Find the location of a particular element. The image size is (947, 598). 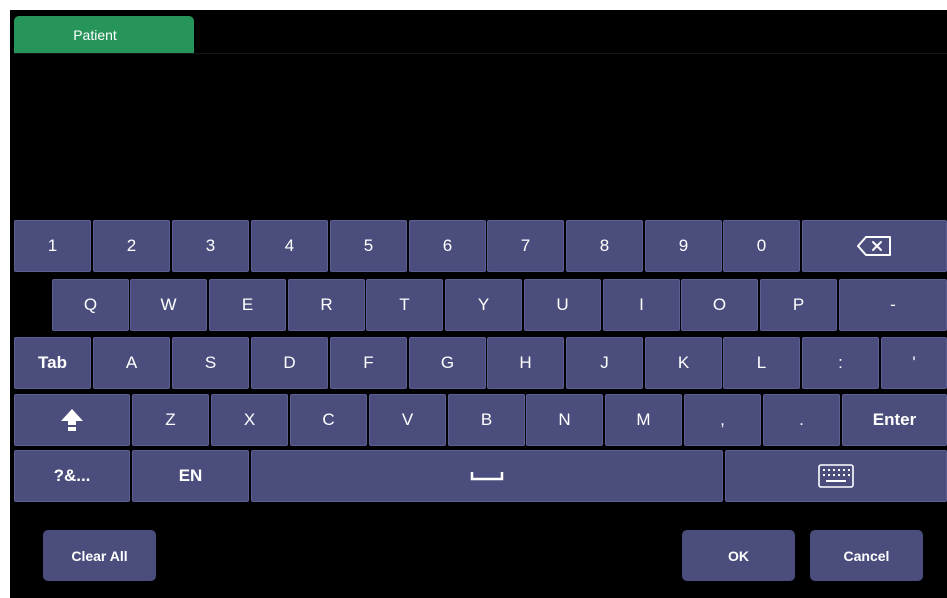

key-e: E is located at coordinates (247, 305).